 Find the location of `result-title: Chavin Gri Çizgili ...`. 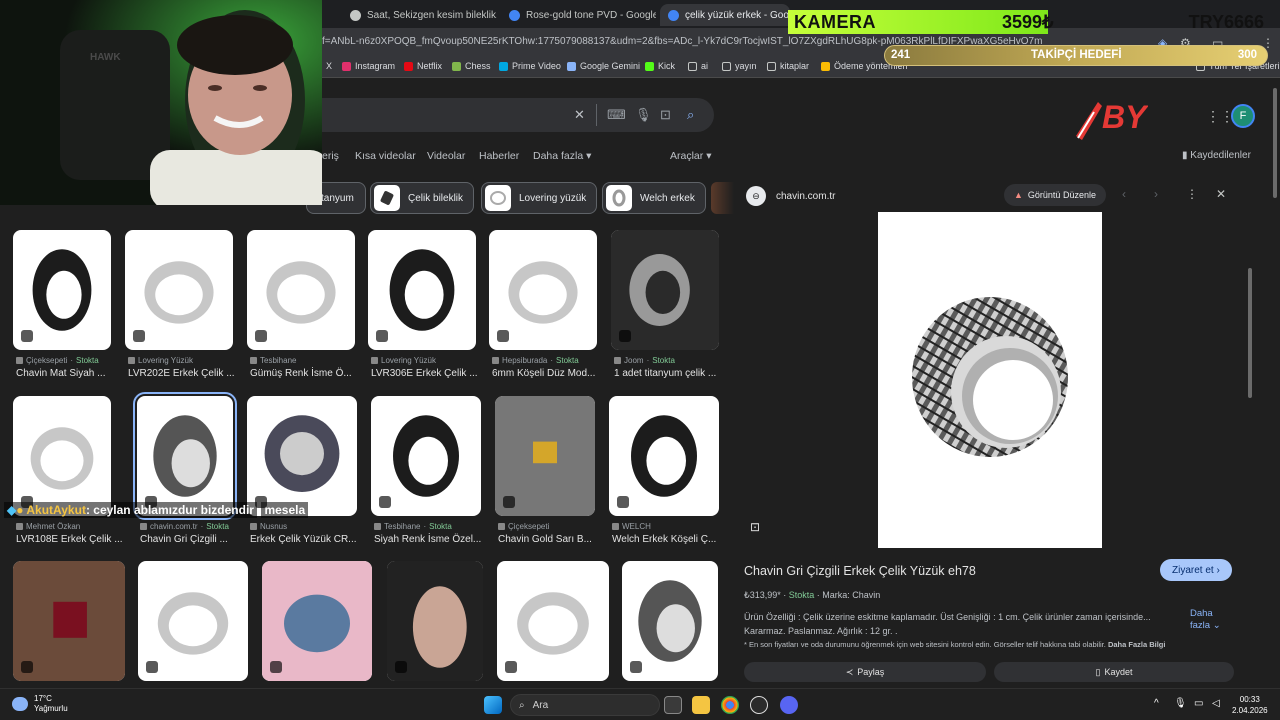

result-title: Chavin Gri Çizgili ... is located at coordinates (184, 539).